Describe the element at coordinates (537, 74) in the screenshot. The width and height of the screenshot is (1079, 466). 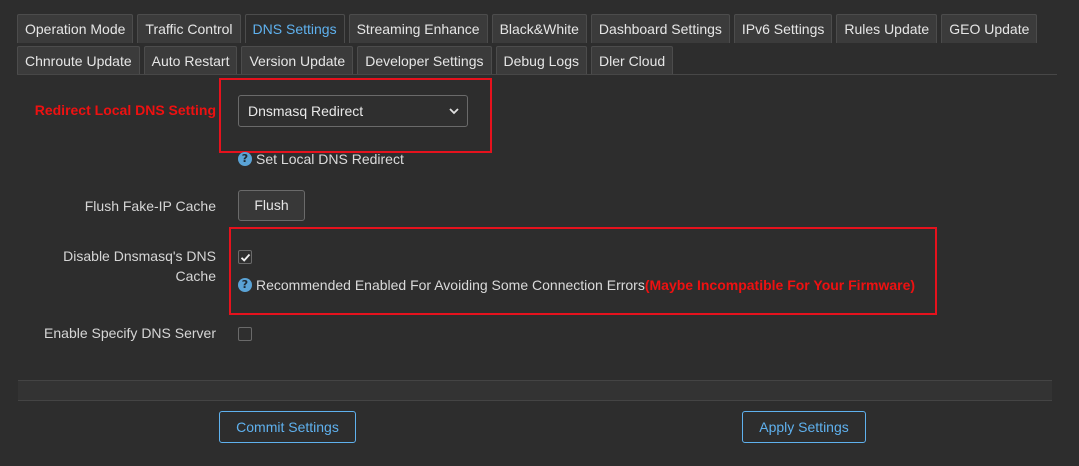
I see `tab-divider` at that location.